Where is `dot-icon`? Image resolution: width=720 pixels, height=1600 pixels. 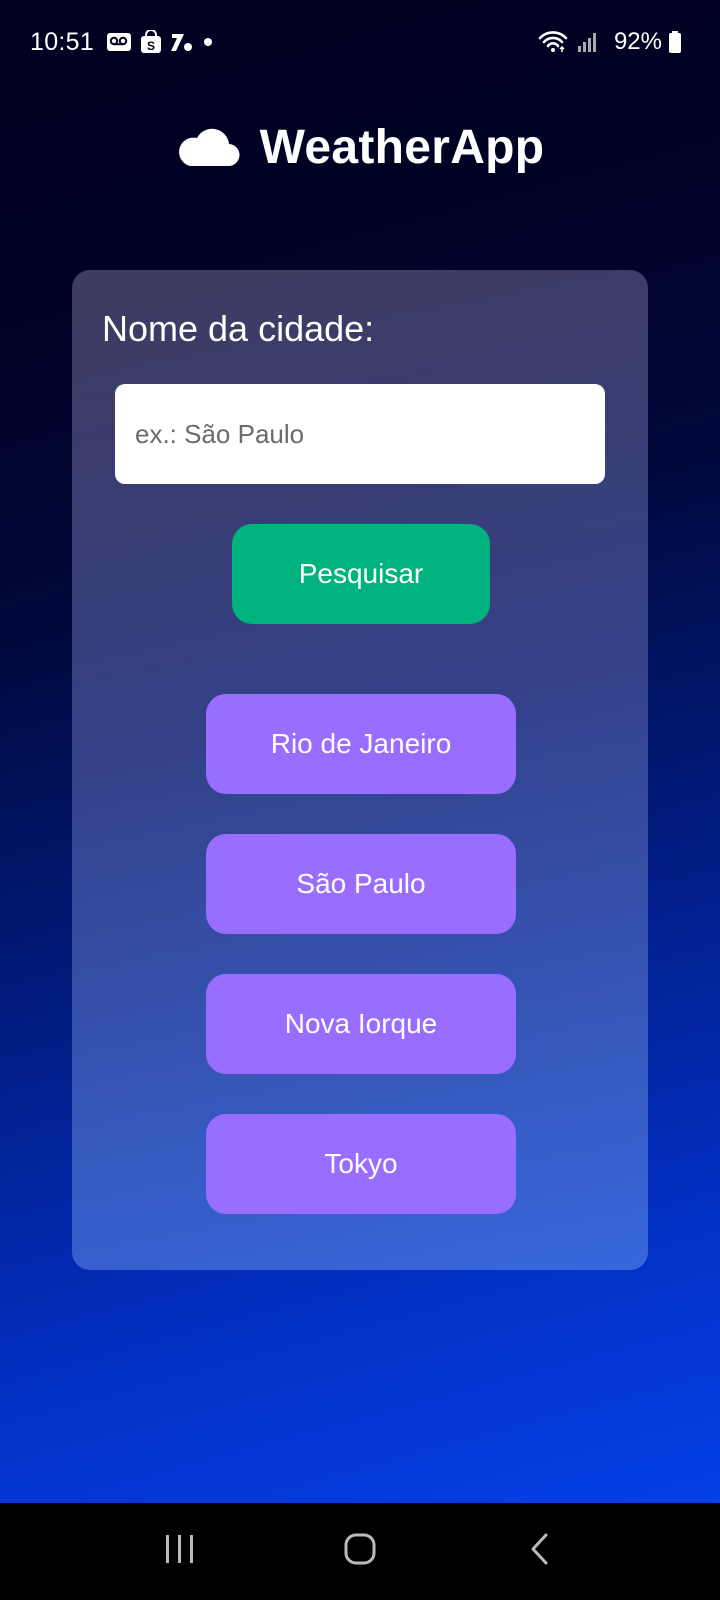
dot-icon is located at coordinates (208, 42).